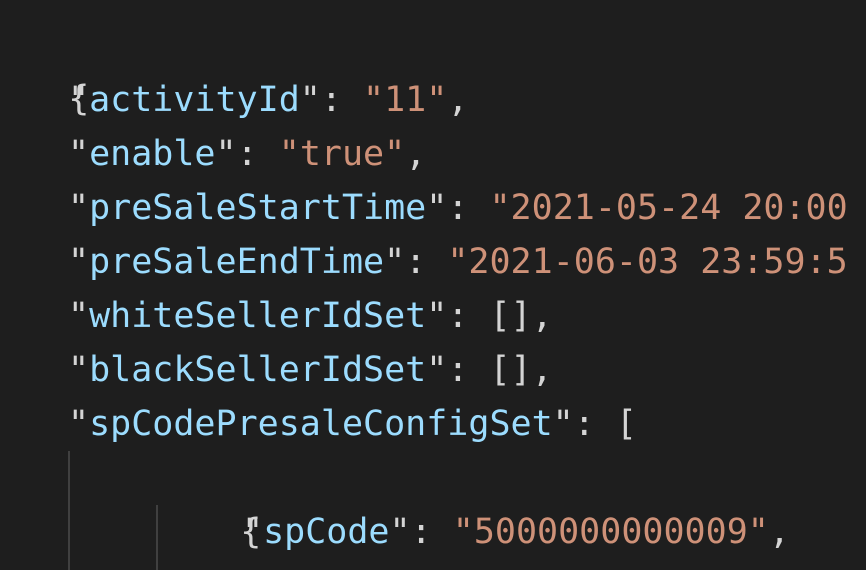  I want to click on json-key: enable, so click(152, 154).